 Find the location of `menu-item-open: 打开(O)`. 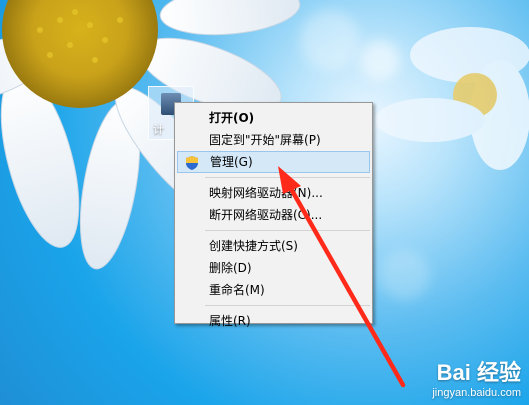

menu-item-open: 打开(O) is located at coordinates (273, 118).